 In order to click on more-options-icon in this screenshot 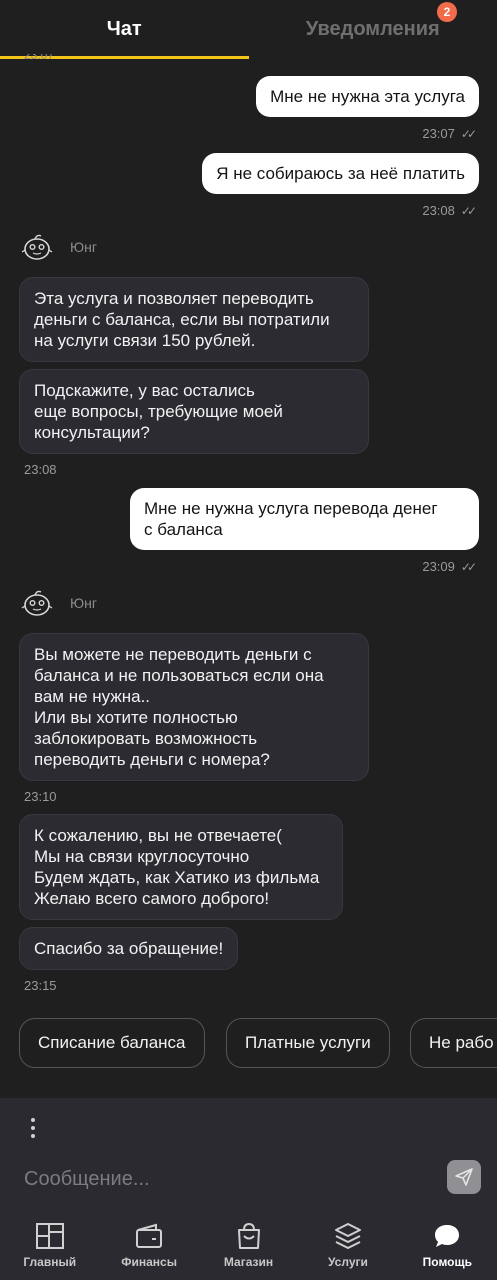, I will do `click(33, 1130)`.